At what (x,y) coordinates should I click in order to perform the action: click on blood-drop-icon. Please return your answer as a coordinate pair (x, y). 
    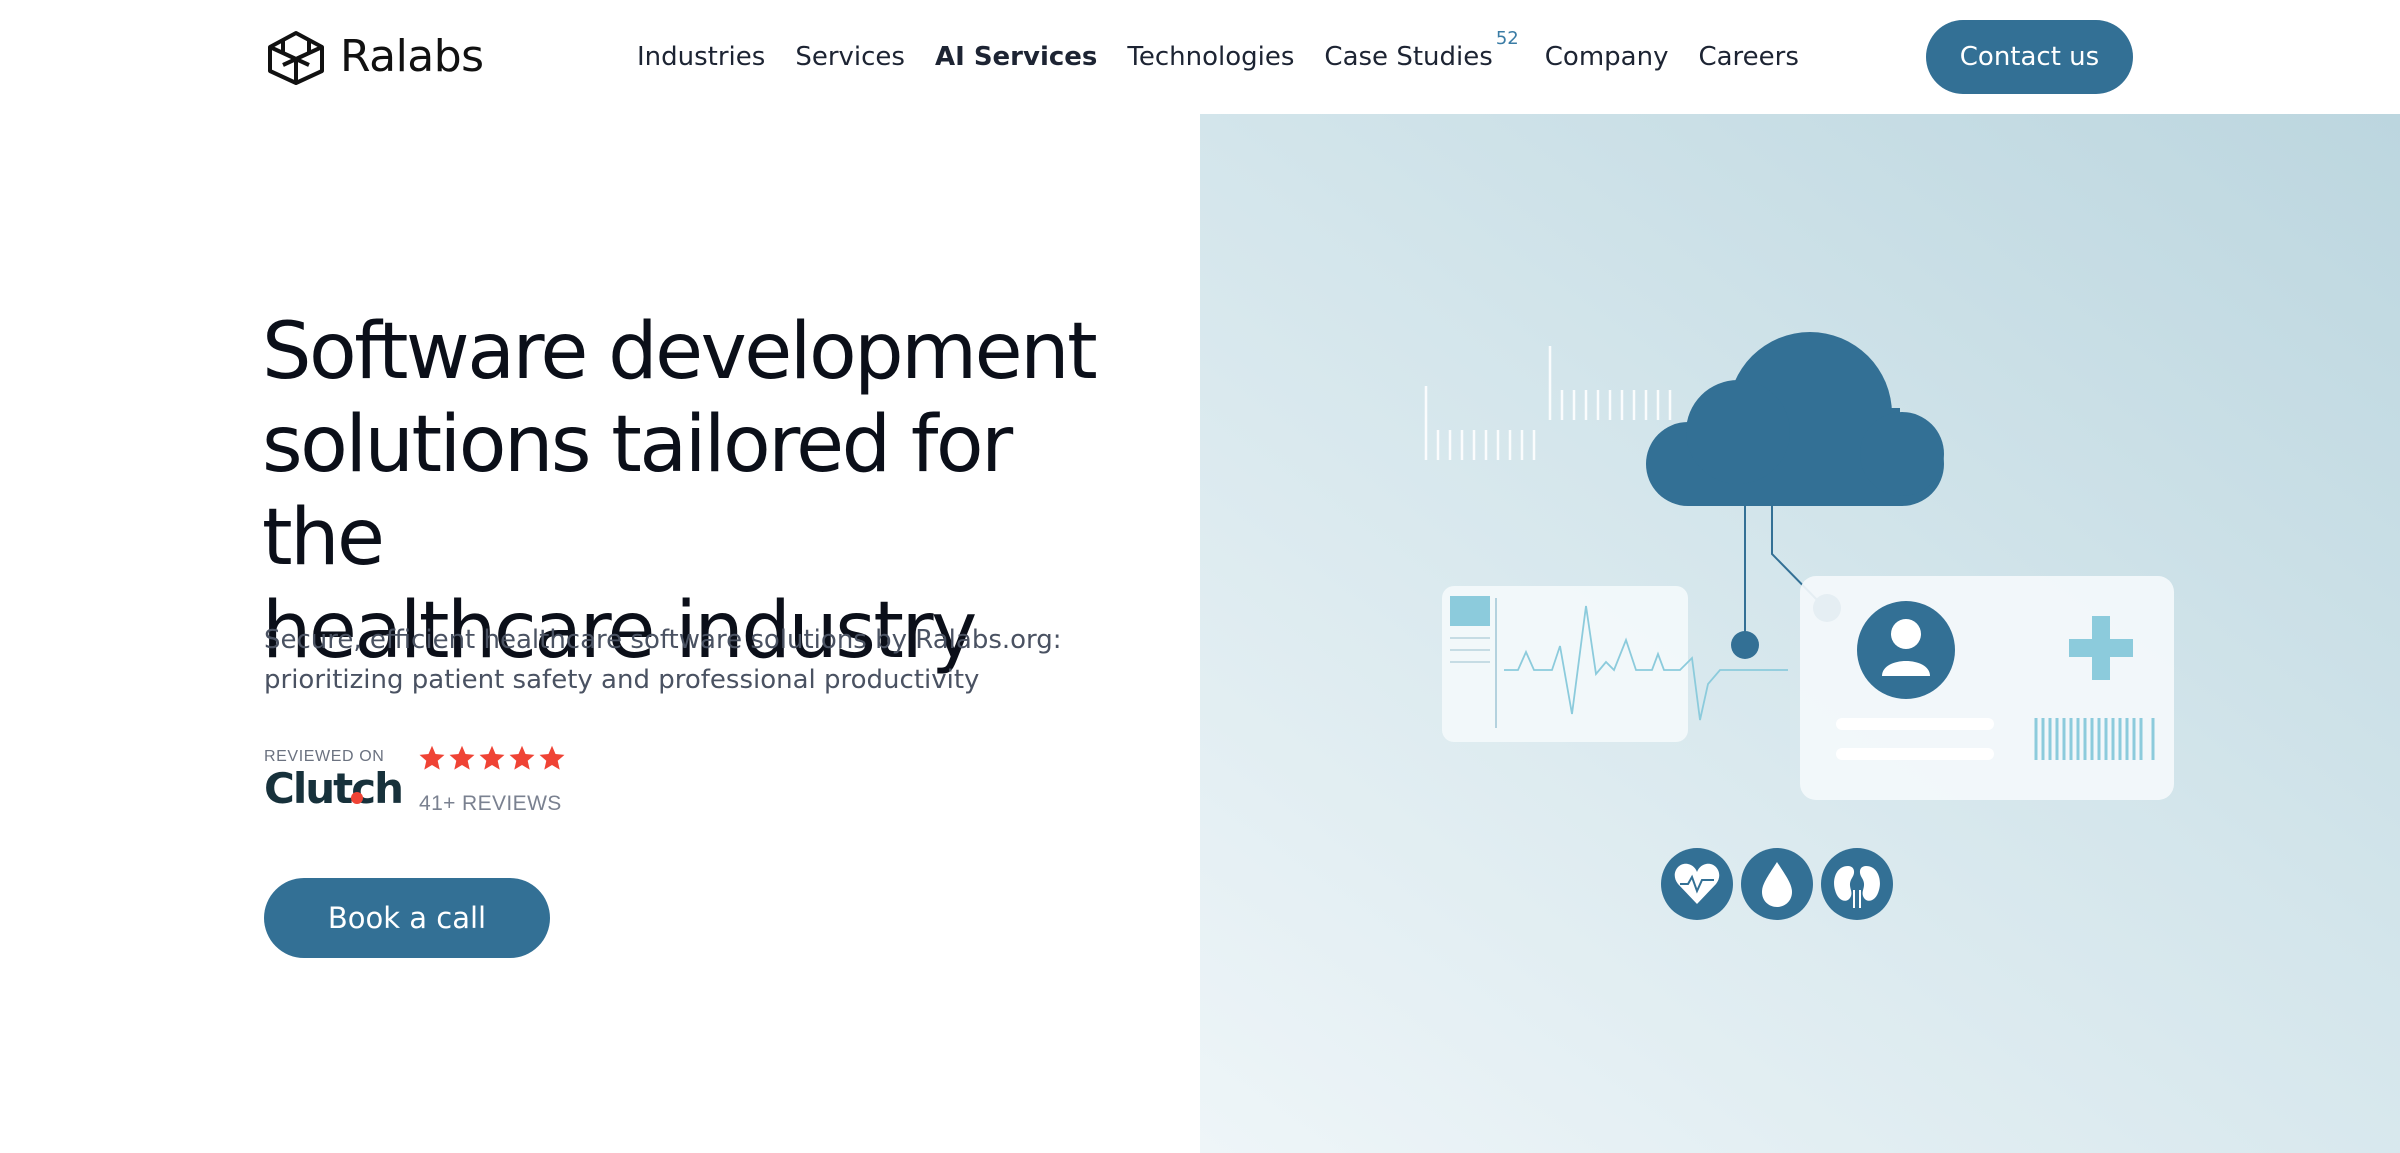
    Looking at the image, I should click on (1777, 884).